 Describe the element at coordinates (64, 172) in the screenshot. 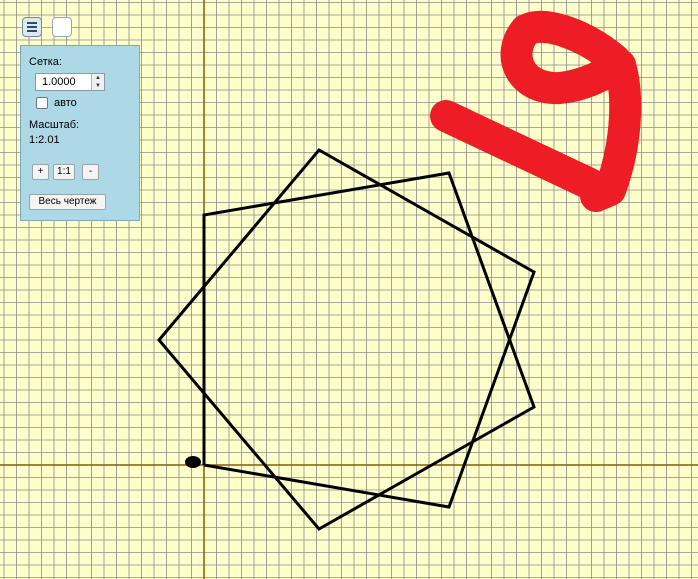

I see `zoom-reset-button: 1:1` at that location.